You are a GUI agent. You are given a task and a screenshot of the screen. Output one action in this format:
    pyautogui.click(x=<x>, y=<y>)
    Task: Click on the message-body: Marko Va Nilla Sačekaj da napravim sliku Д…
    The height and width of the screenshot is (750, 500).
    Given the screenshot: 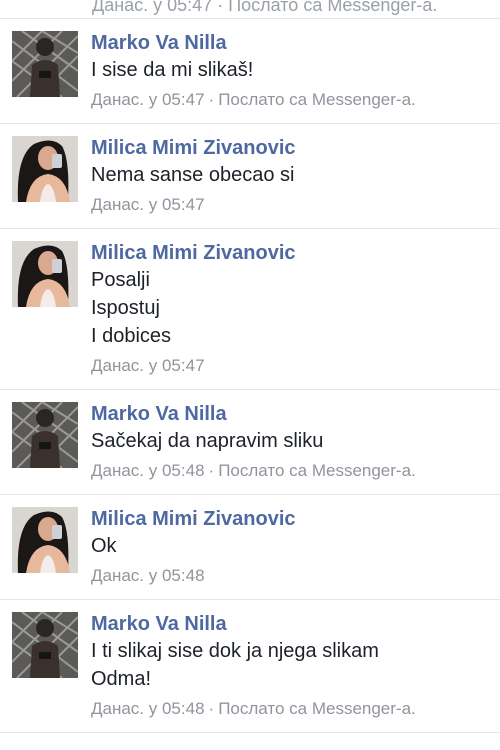 What is the action you would take?
    pyautogui.click(x=295, y=442)
    